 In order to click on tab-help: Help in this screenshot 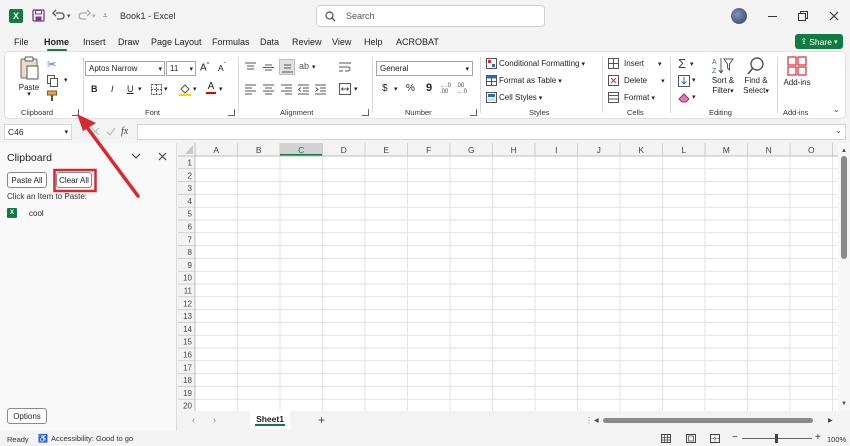, I will do `click(373, 42)`.